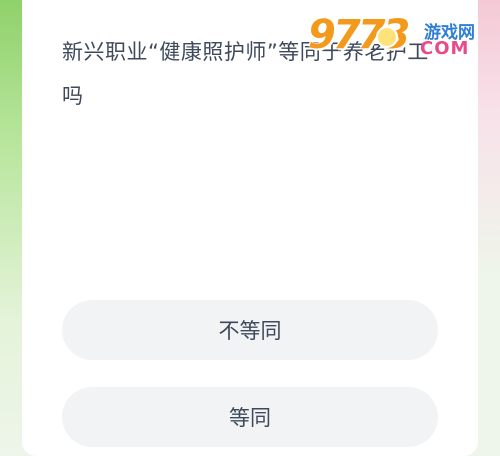 The height and width of the screenshot is (456, 500). What do you see at coordinates (387, 37) in the screenshot?
I see `logo-mascot-icon` at bounding box center [387, 37].